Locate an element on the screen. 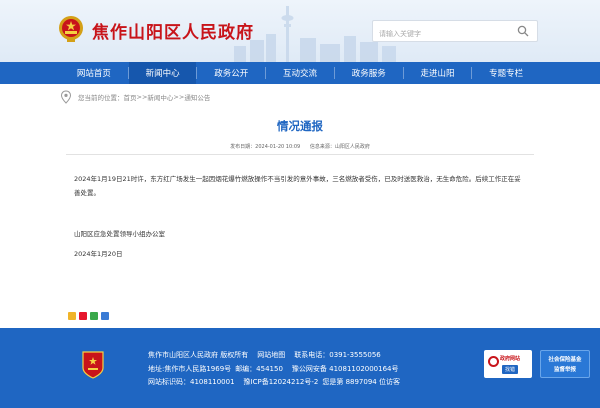 The height and width of the screenshot is (408, 600). breadcrumb-prefix: 您当前的位置： is located at coordinates (101, 98).